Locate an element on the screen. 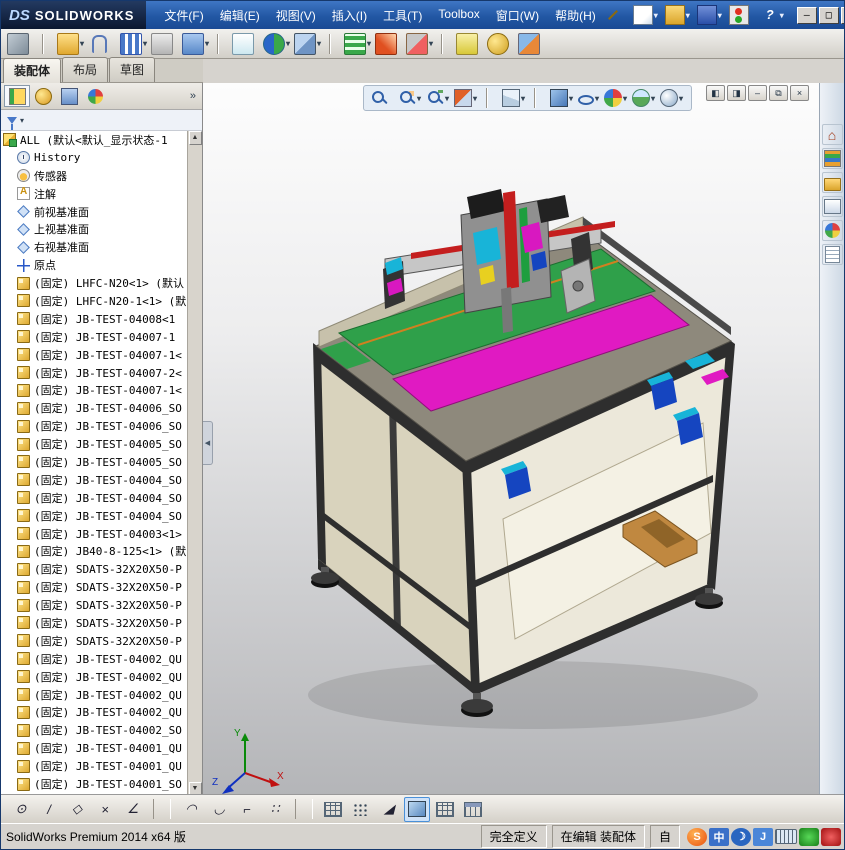 The image size is (845, 850). close-button: × is located at coordinates (842, 15).